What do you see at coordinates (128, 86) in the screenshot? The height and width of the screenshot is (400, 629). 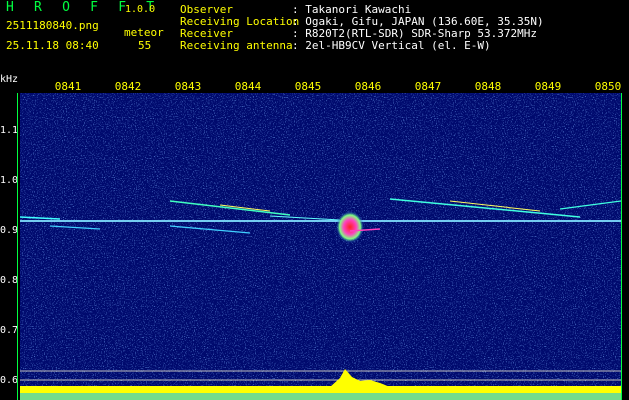 I see `x-tick: 0842` at bounding box center [128, 86].